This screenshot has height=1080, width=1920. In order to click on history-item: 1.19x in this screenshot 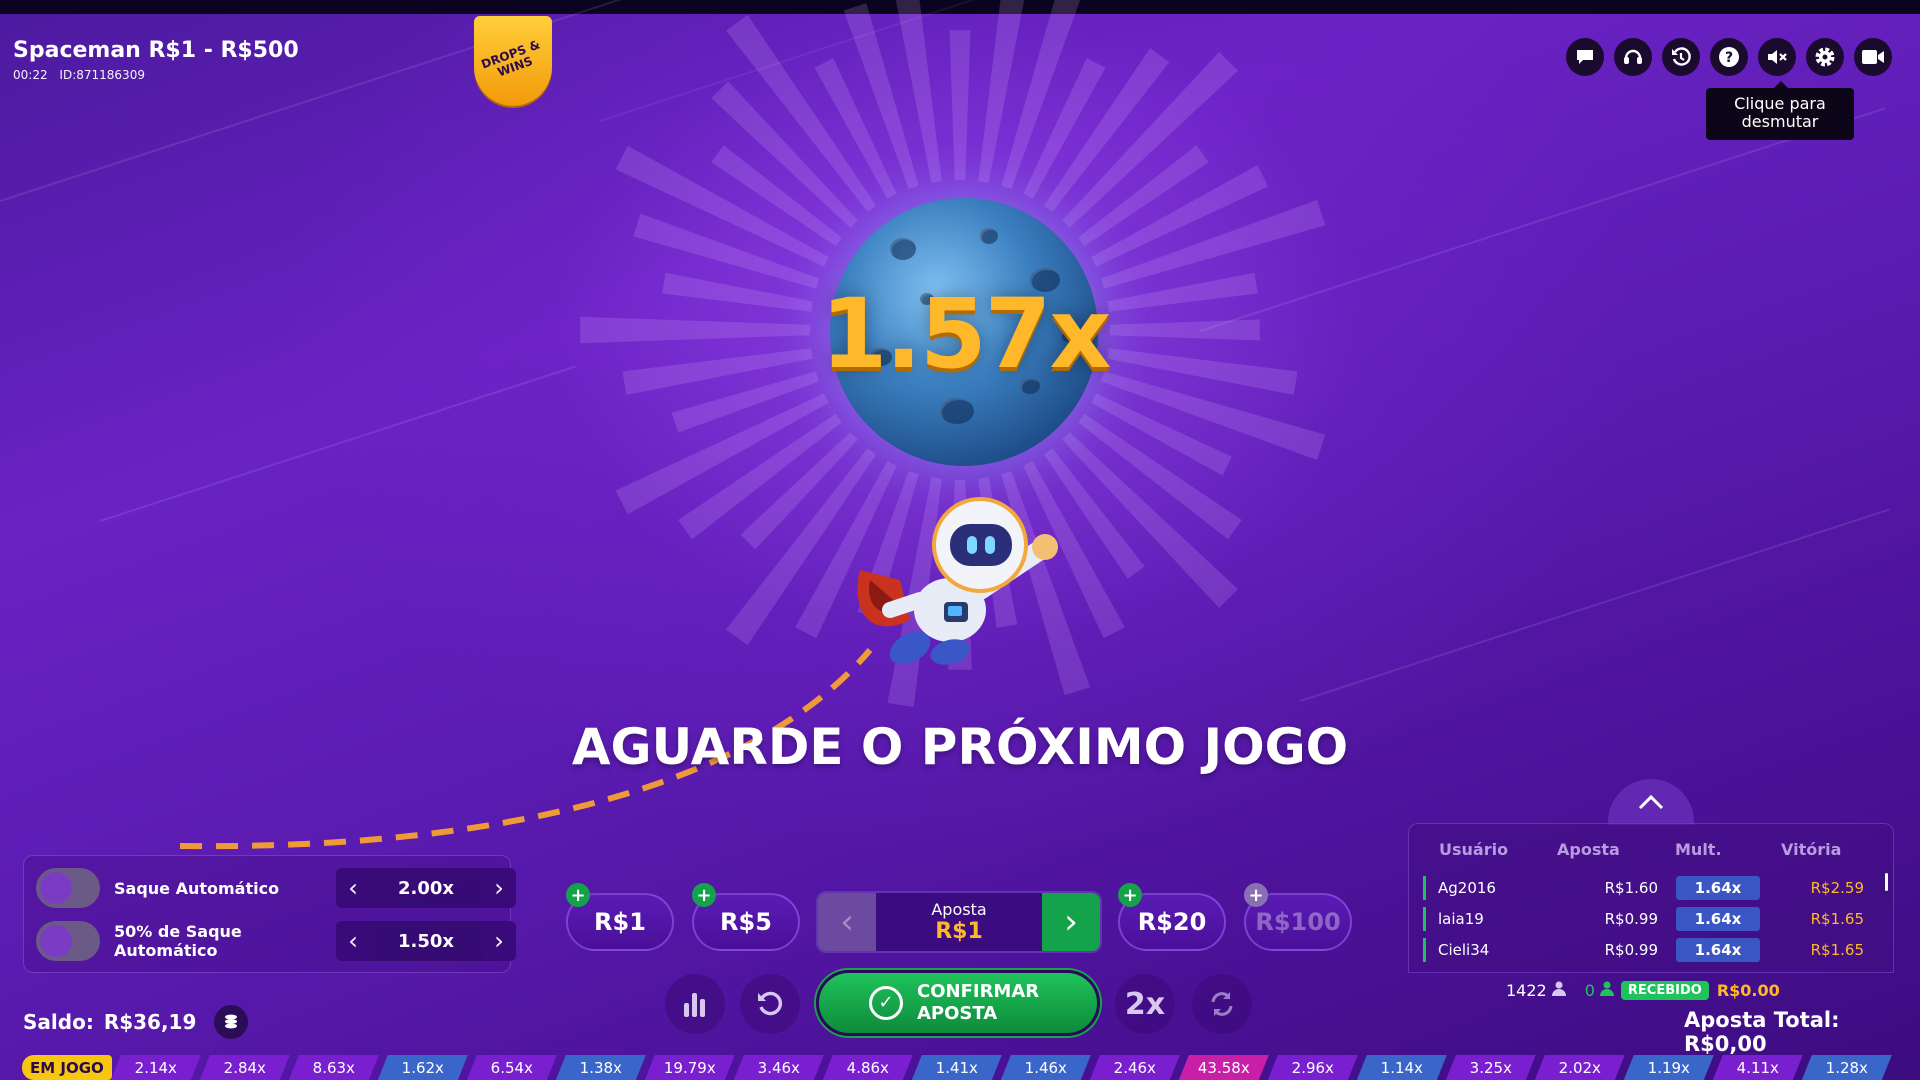, I will do `click(1669, 1067)`.